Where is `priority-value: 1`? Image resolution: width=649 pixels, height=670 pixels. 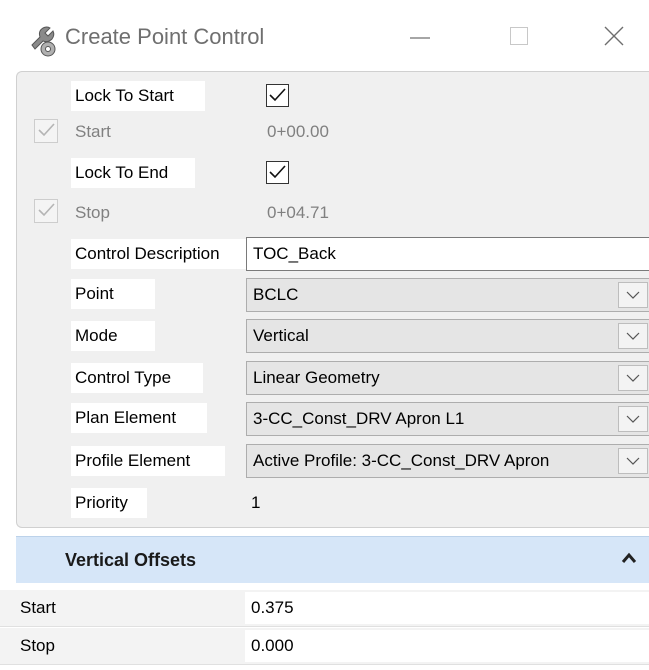 priority-value: 1 is located at coordinates (255, 503).